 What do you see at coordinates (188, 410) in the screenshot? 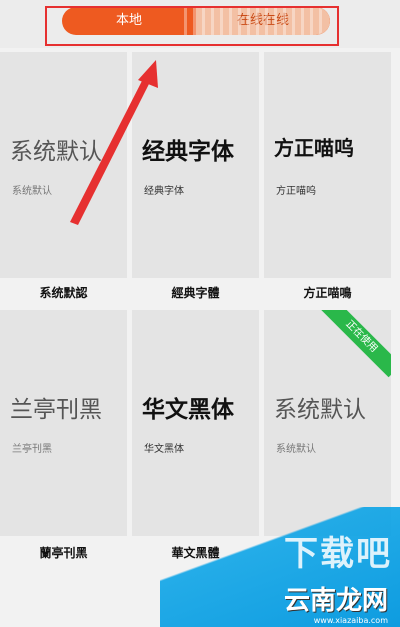
I see `font-preview: 华文黑体` at bounding box center [188, 410].